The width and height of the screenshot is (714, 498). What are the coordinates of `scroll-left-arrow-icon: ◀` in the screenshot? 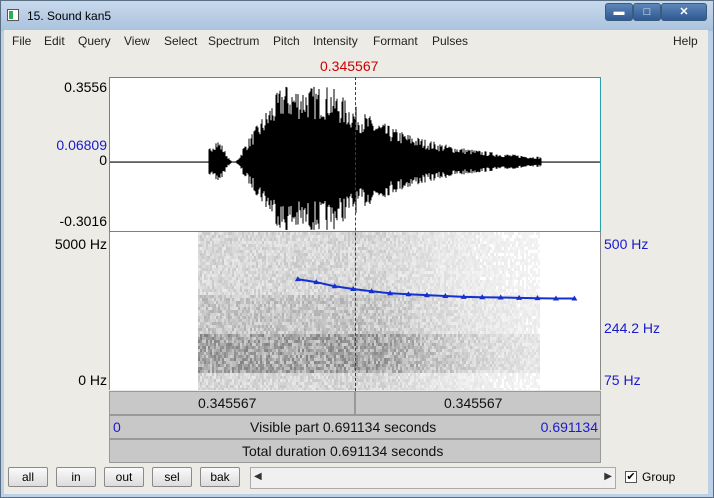 It's located at (258, 476).